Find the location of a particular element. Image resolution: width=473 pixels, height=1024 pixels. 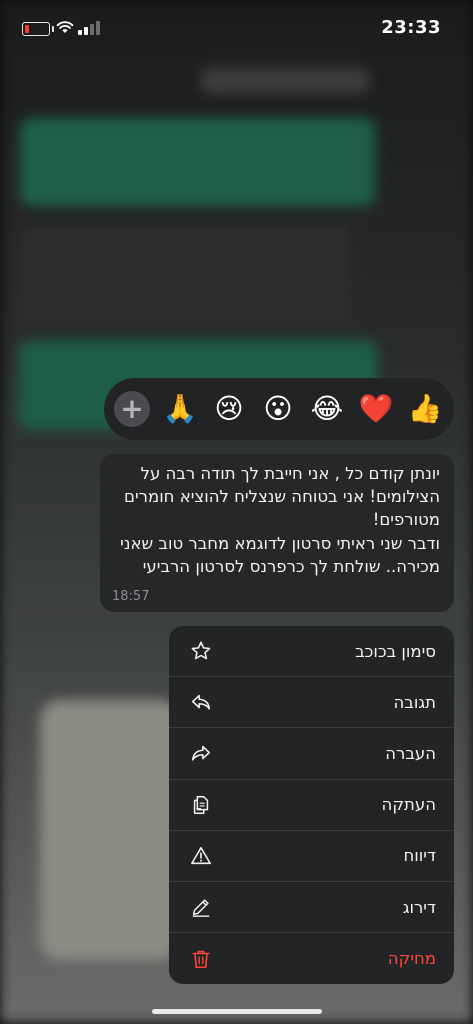

menu-label-forward: העברה is located at coordinates (410, 753).